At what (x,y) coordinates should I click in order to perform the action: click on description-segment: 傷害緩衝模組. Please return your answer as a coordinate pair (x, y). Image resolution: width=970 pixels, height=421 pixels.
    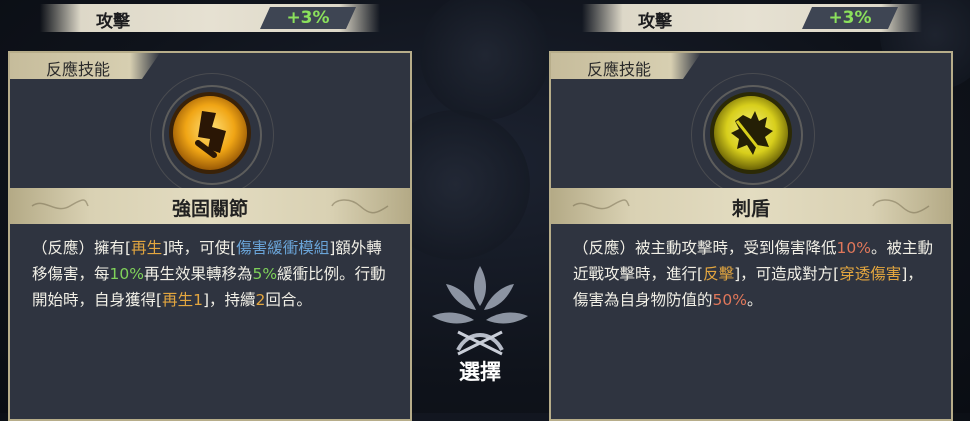
    Looking at the image, I should click on (283, 248).